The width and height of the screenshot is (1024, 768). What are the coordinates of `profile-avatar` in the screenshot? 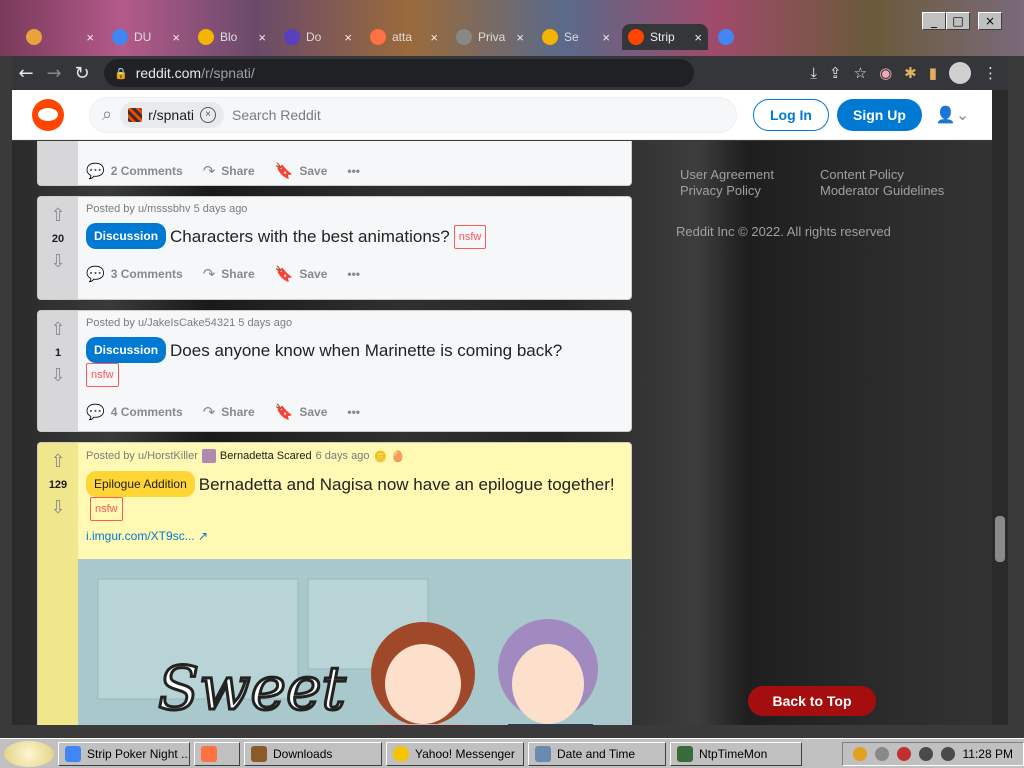 It's located at (960, 73).